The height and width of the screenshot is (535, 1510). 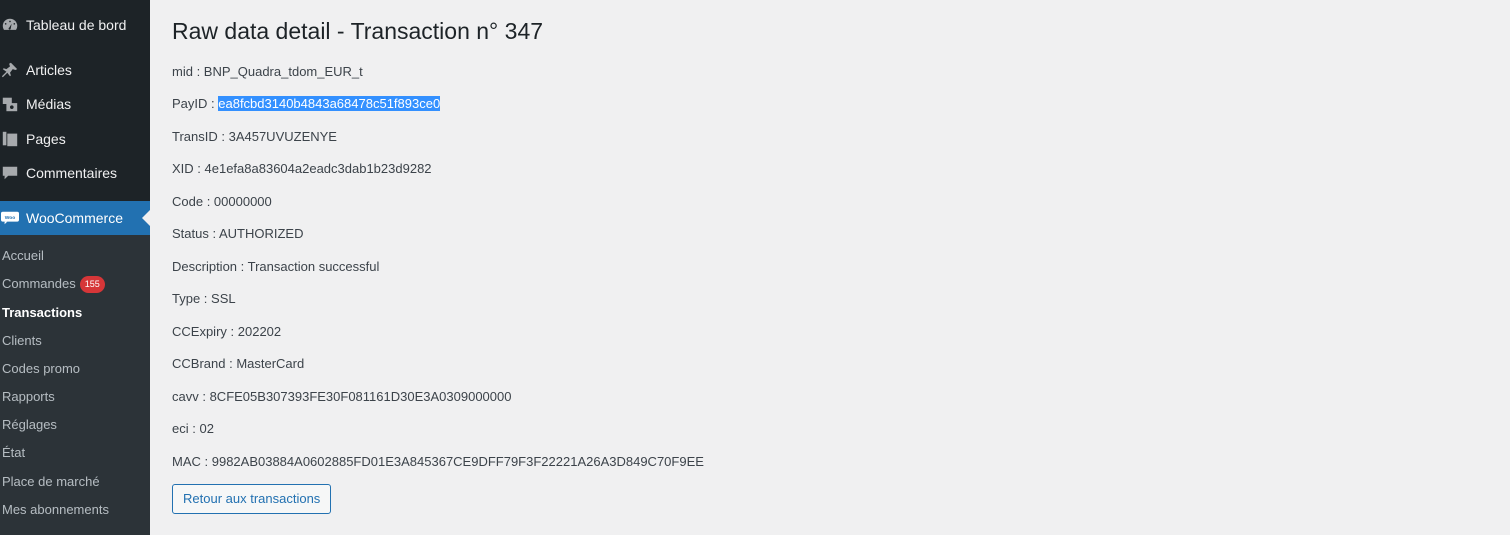 I want to click on field-key: Type, so click(x=186, y=298).